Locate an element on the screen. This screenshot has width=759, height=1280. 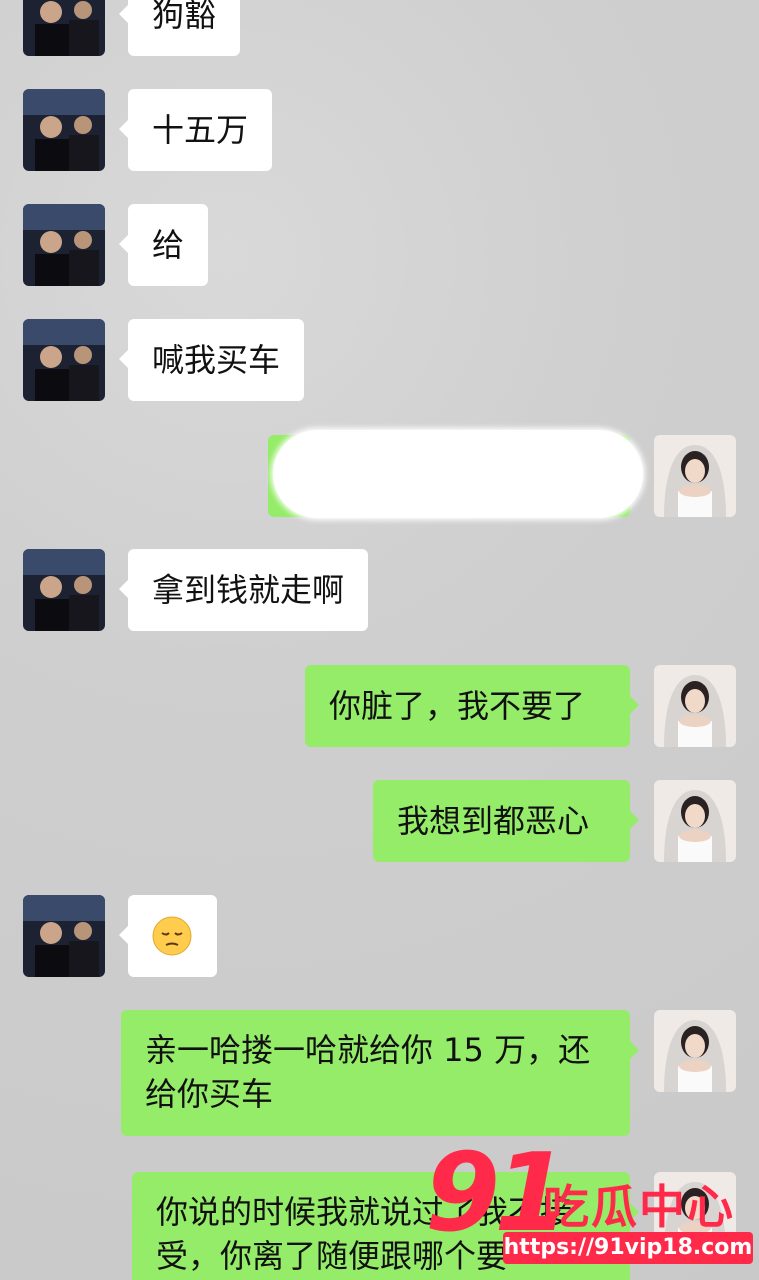
redaction-scribble is located at coordinates (458, 474).